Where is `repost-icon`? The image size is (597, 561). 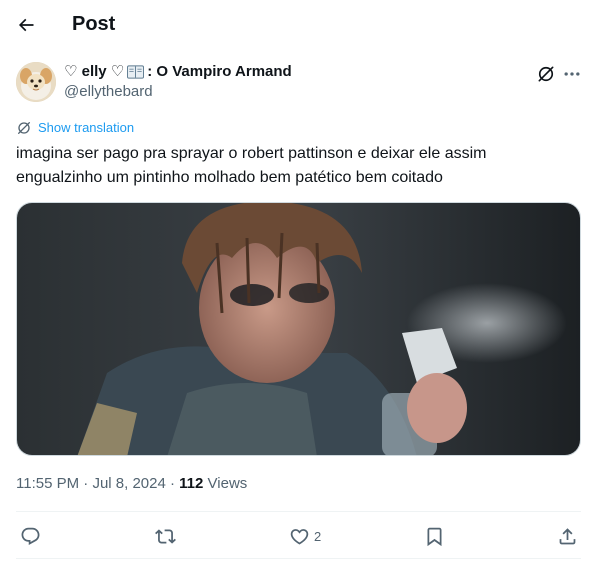 repost-icon is located at coordinates (165, 536).